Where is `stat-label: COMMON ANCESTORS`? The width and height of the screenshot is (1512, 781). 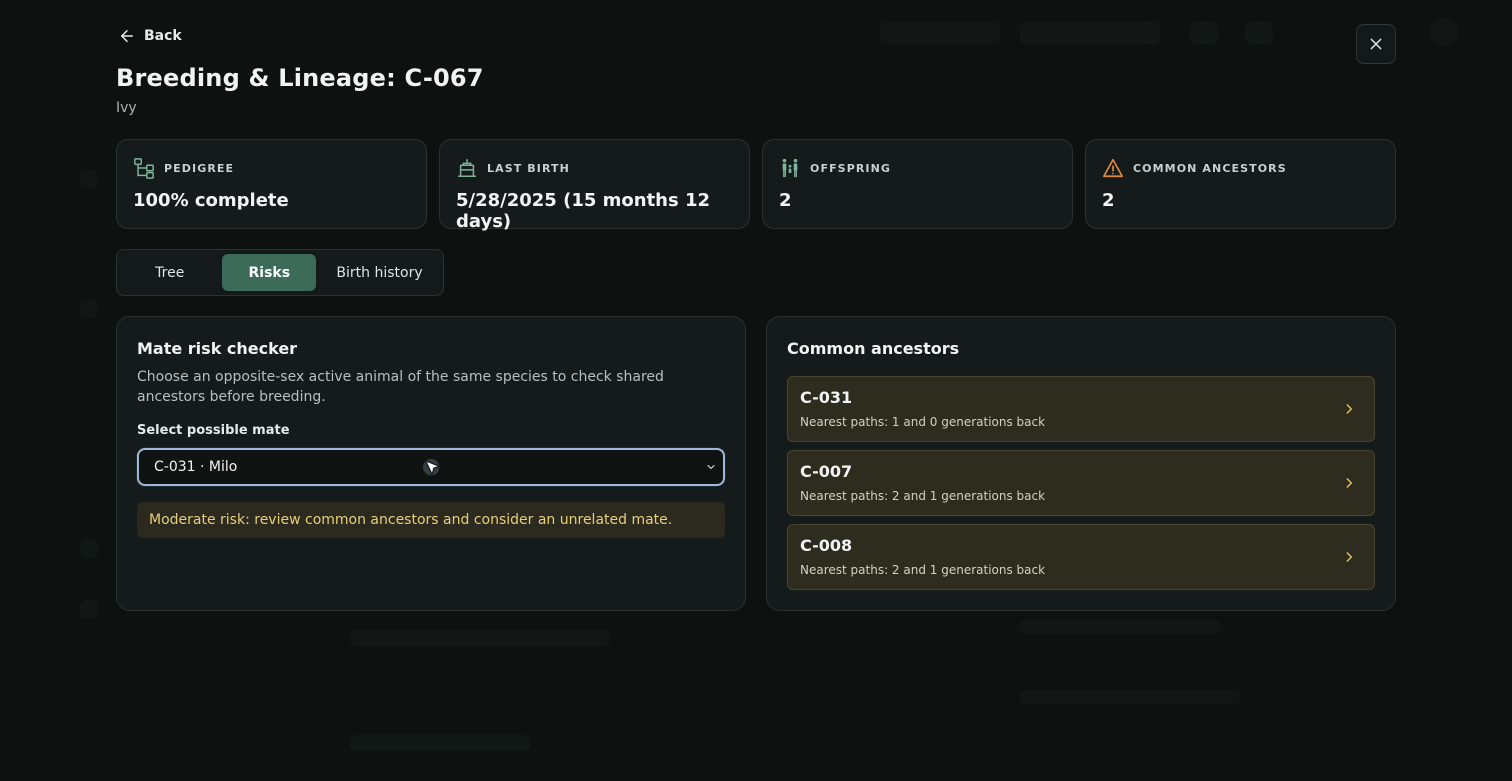
stat-label: COMMON ANCESTORS is located at coordinates (1210, 168).